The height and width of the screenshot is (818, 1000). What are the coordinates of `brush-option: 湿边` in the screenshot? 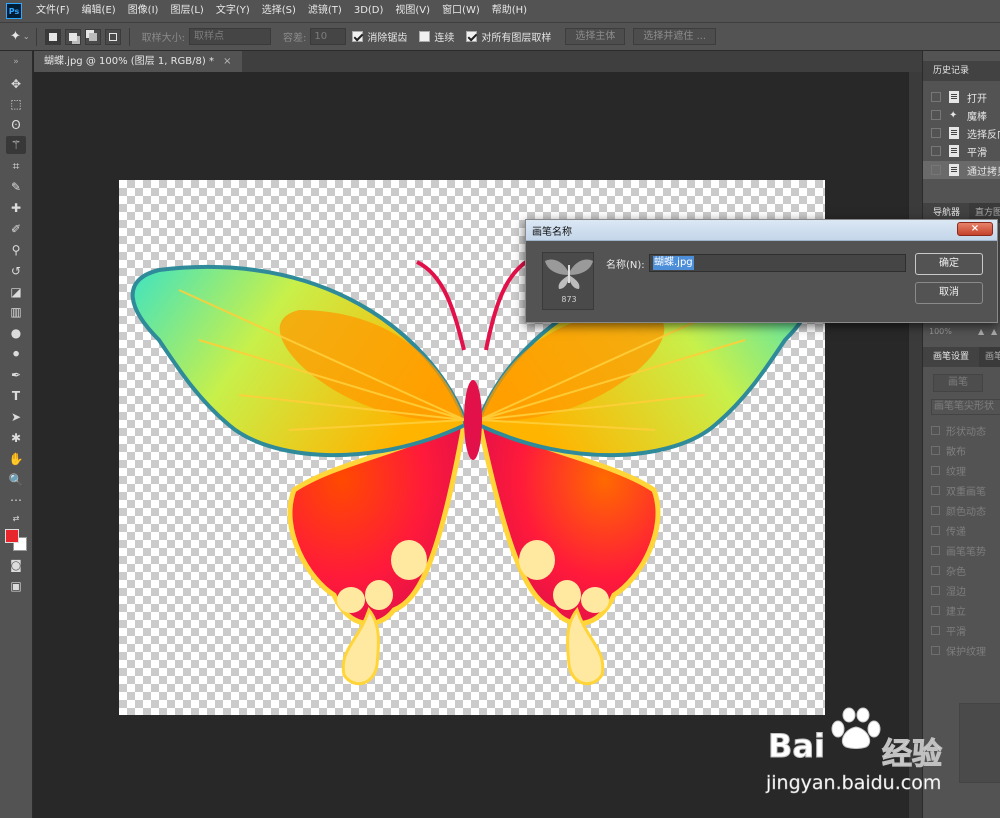 It's located at (965, 590).